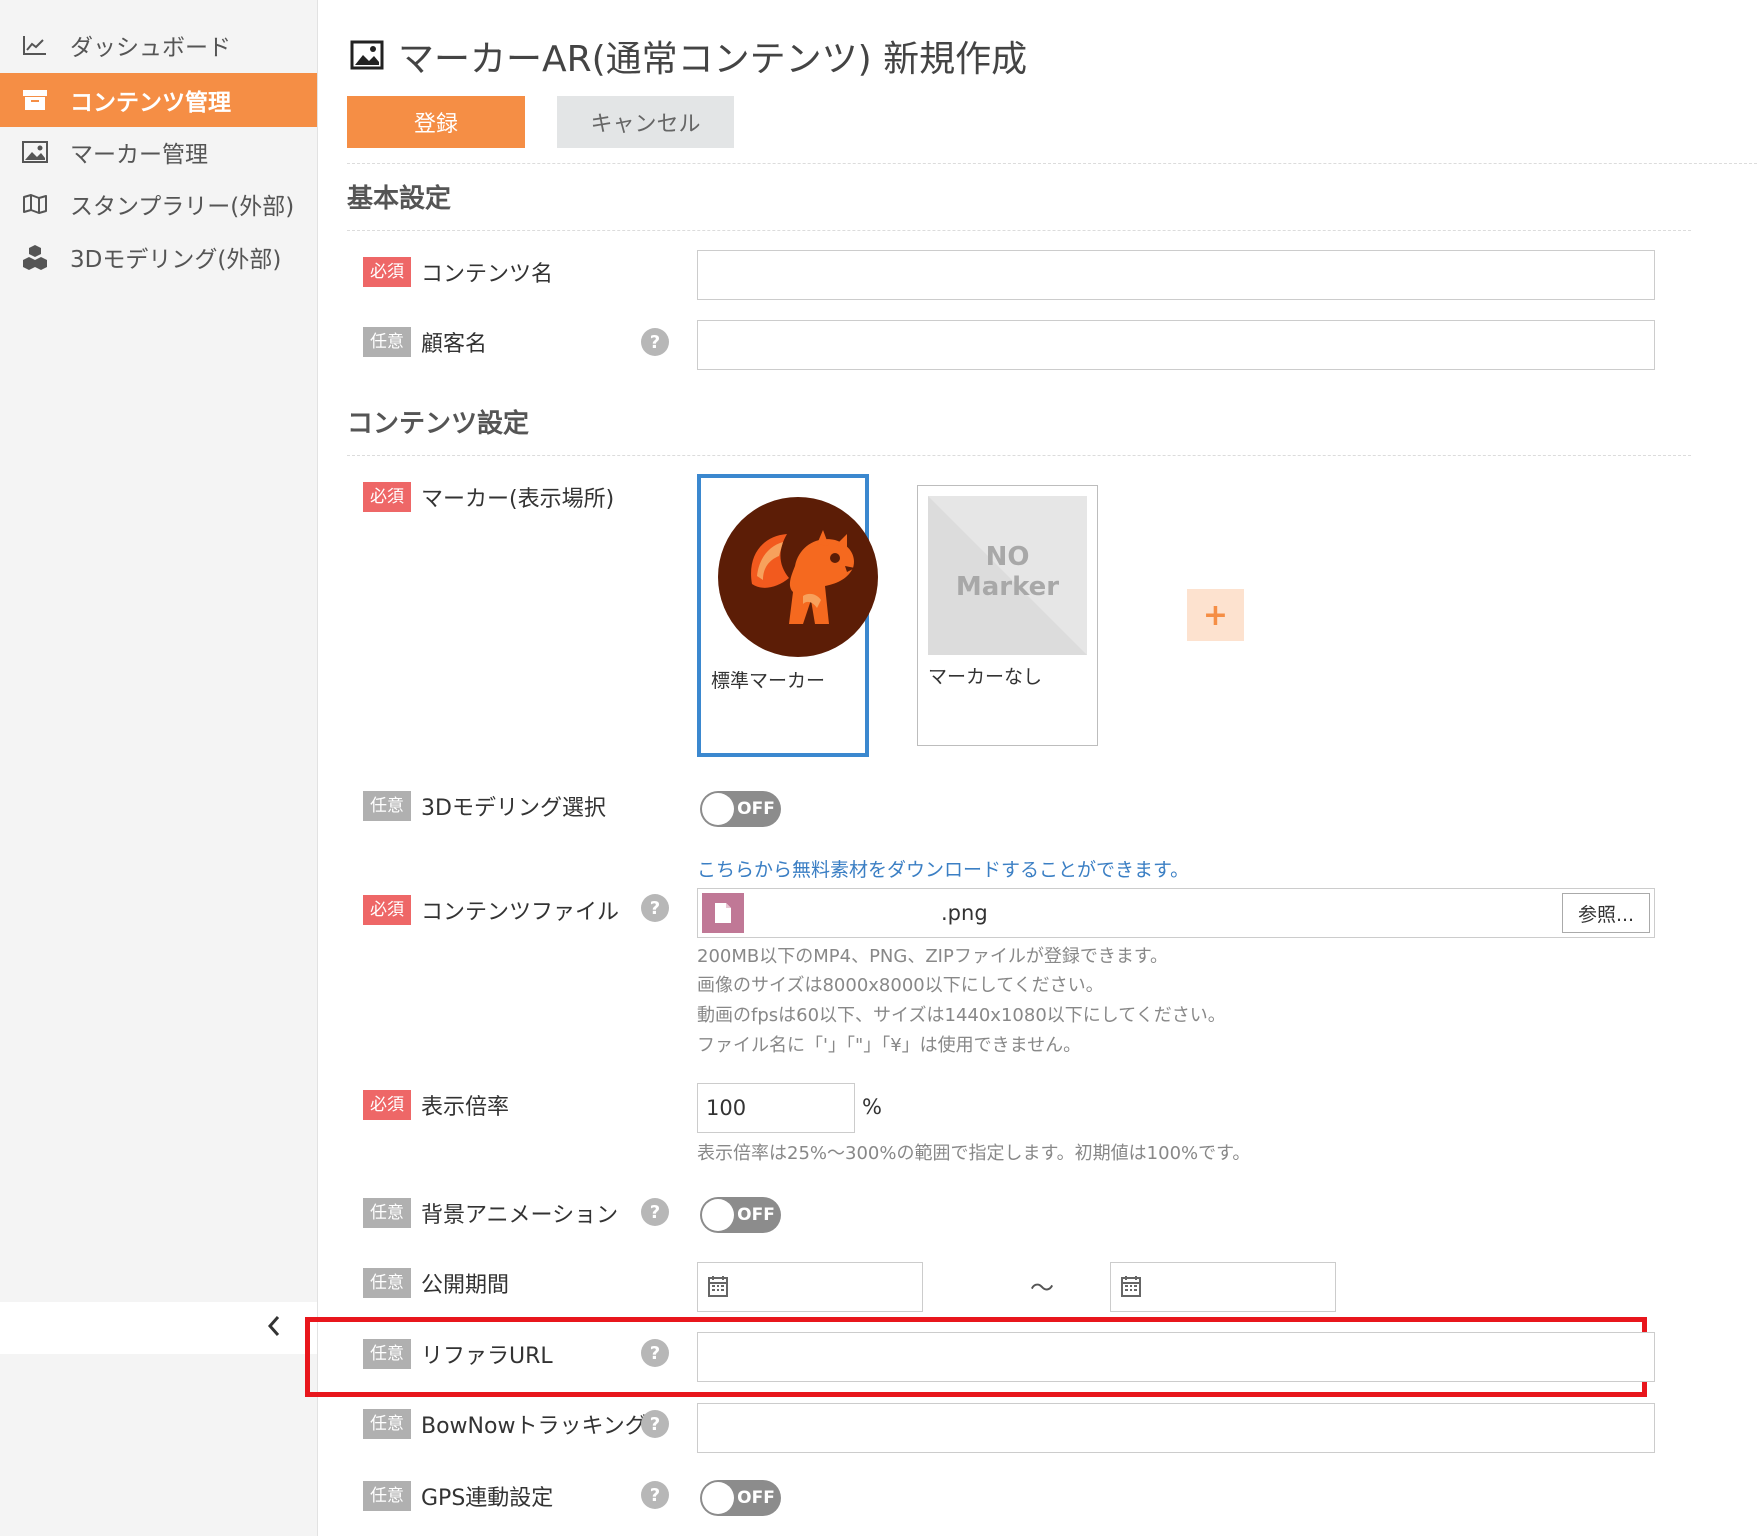 Image resolution: width=1757 pixels, height=1536 pixels. I want to click on marker-label: 必須 マーカー(表示場所), so click(488, 497).